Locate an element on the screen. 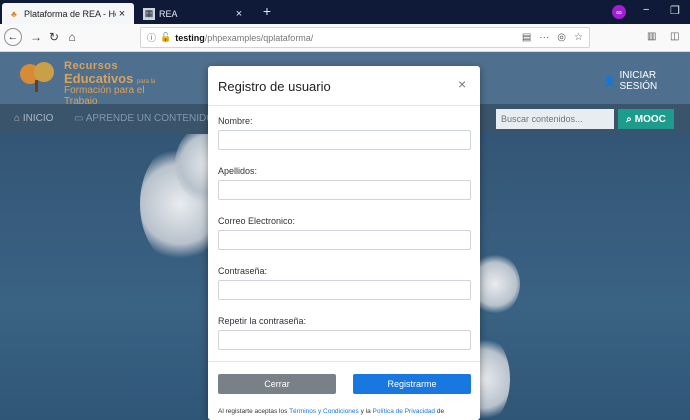 The width and height of the screenshot is (690, 420). book-icon: ▭ is located at coordinates (79, 118).